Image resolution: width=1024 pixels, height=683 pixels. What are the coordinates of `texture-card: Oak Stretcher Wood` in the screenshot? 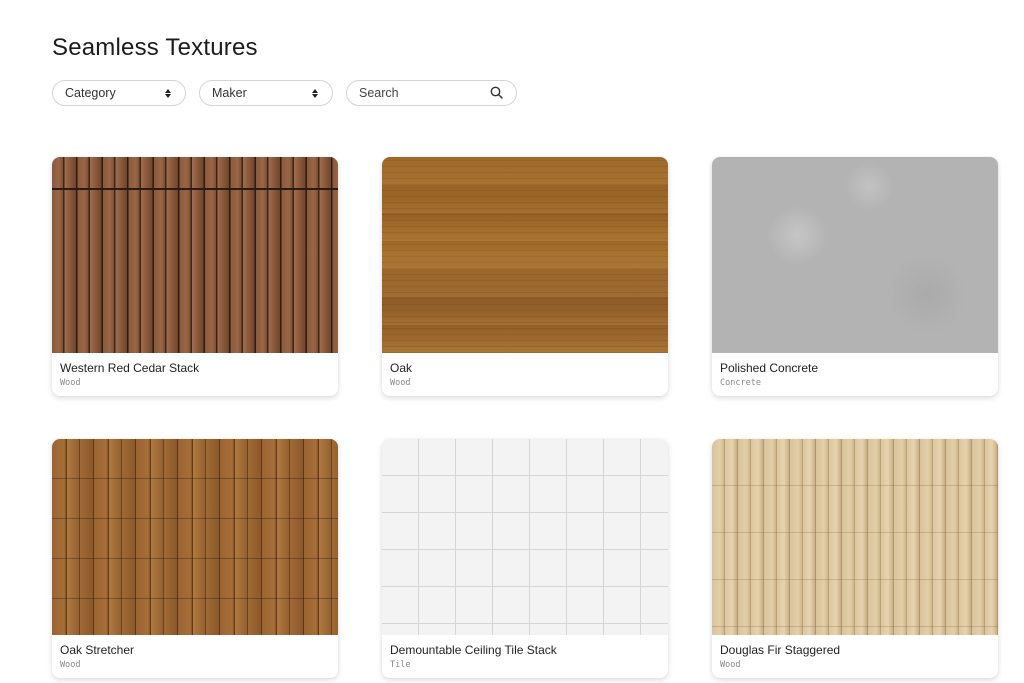 It's located at (195, 558).